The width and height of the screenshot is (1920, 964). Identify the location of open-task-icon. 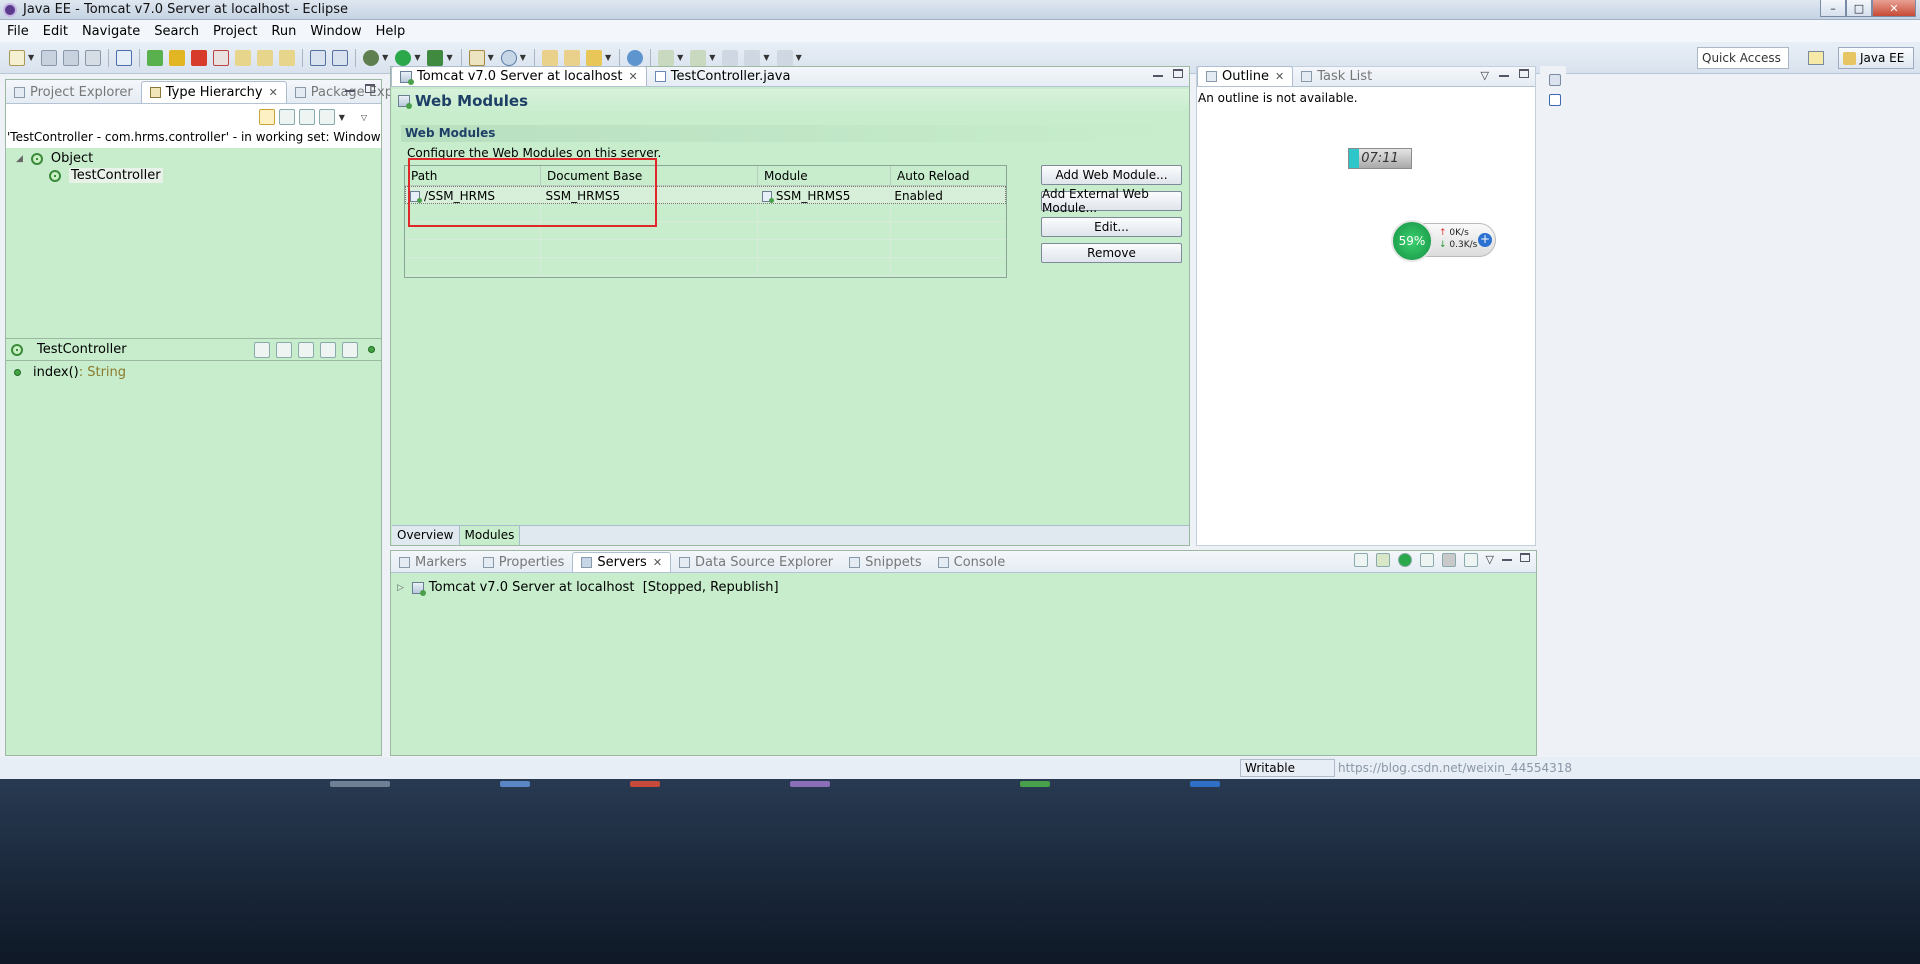
(571, 57).